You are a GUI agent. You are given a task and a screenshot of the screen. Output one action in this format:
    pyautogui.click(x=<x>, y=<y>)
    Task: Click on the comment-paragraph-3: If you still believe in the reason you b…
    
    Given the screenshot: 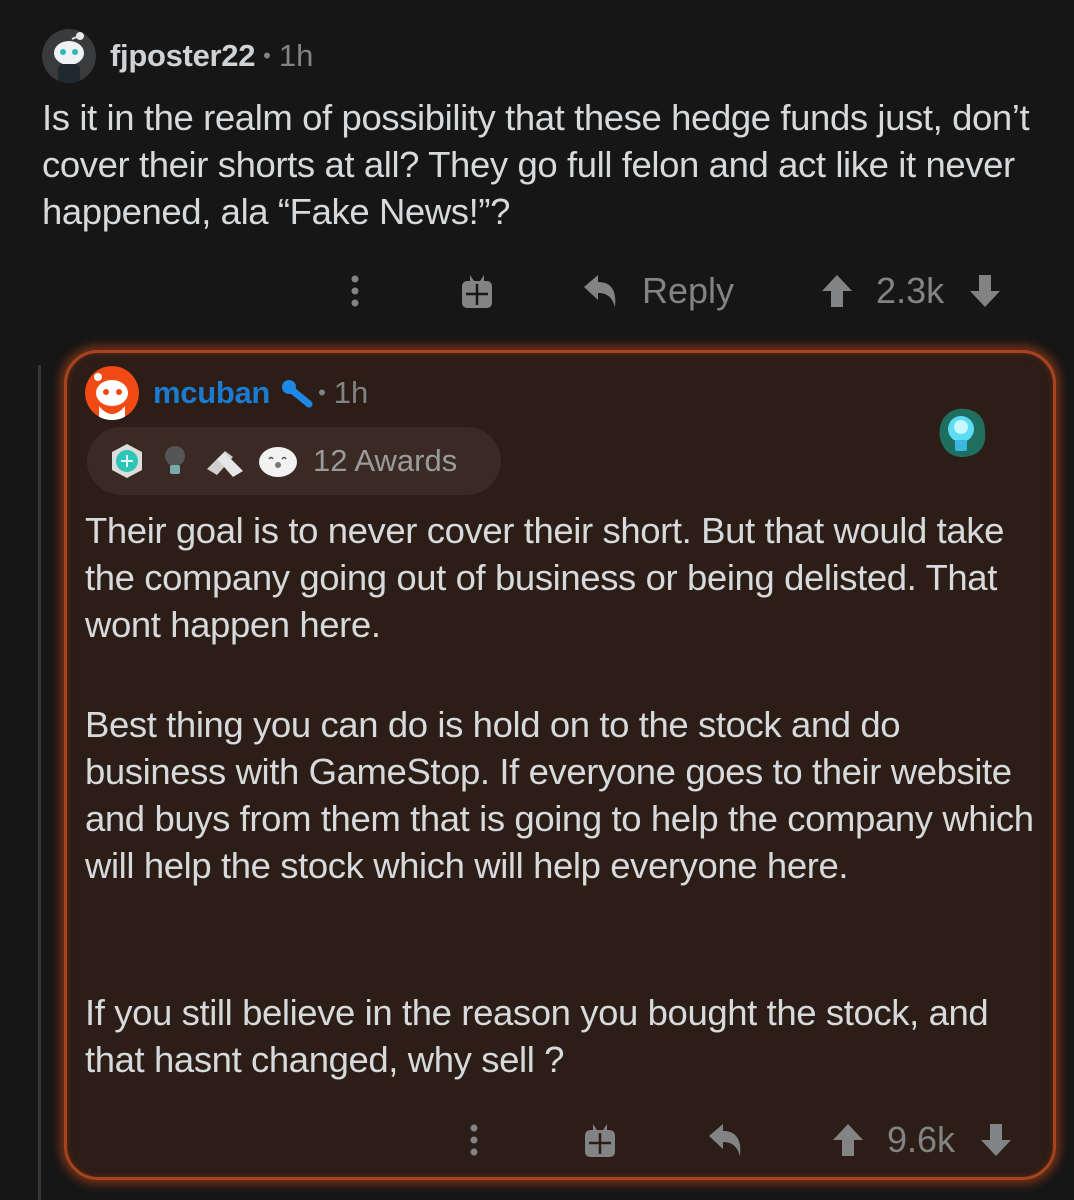 What is the action you would take?
    pyautogui.click(x=537, y=1036)
    